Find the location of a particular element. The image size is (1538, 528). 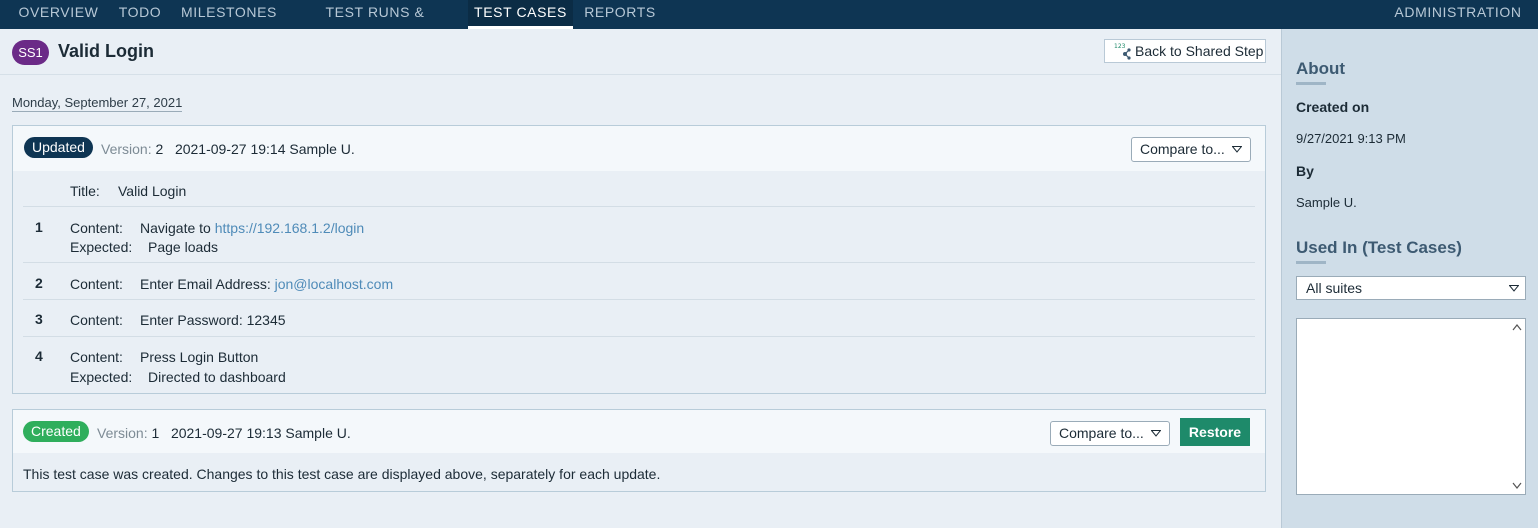

nav-tab-overview: OVERVIEW is located at coordinates (58, 14).